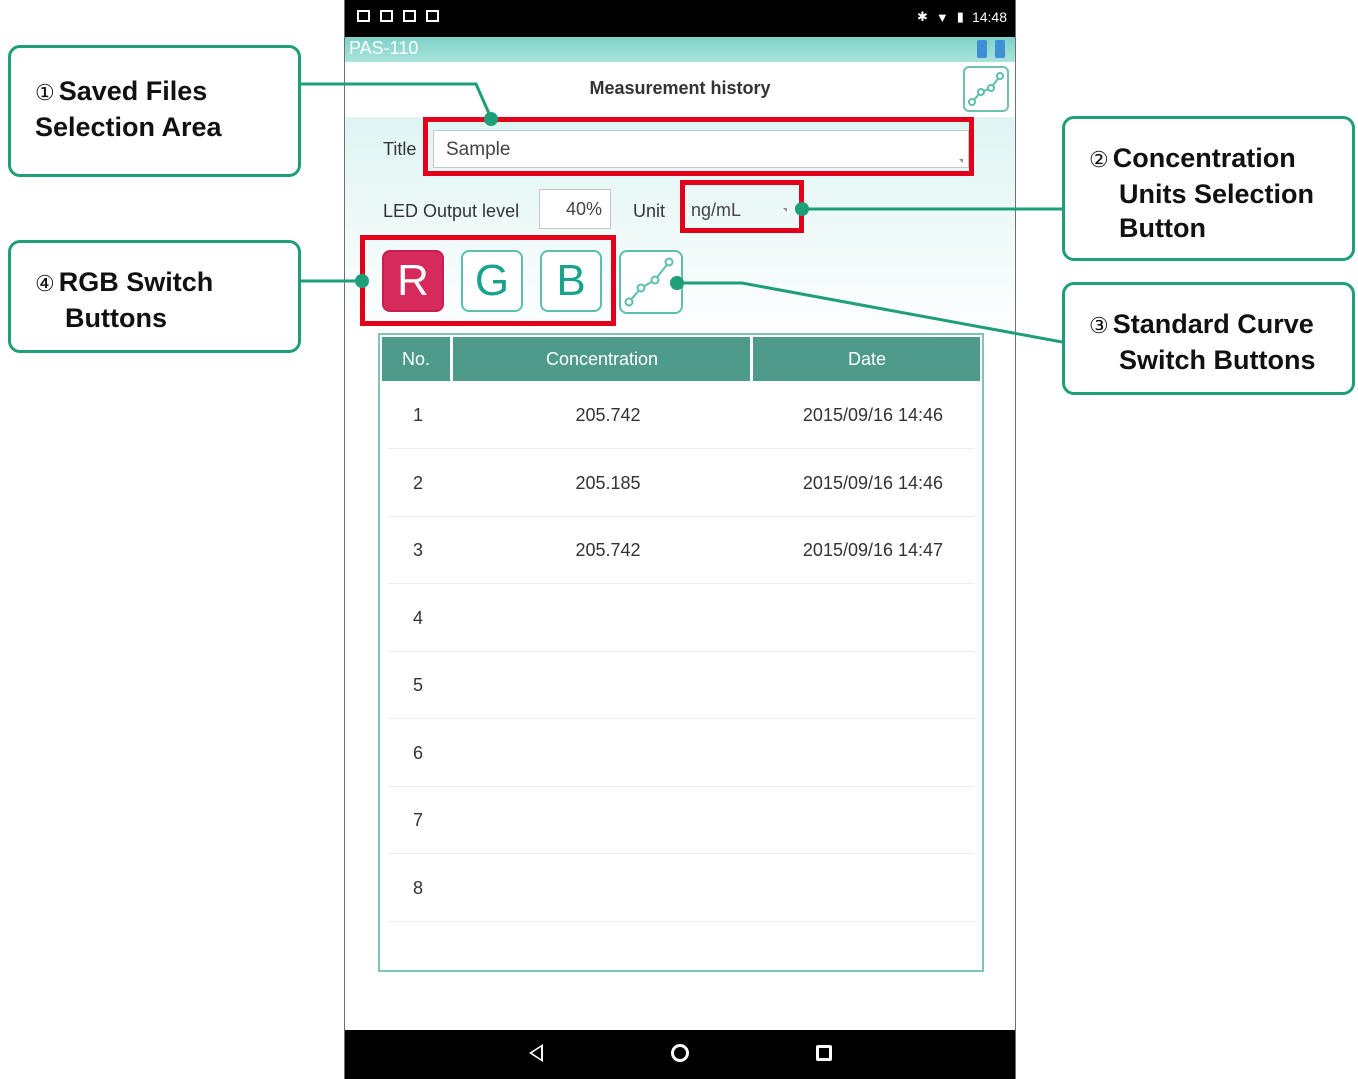 The image size is (1358, 1079). What do you see at coordinates (154, 111) in the screenshot?
I see `callout-saved-files: ① Saved Files Selection Area` at bounding box center [154, 111].